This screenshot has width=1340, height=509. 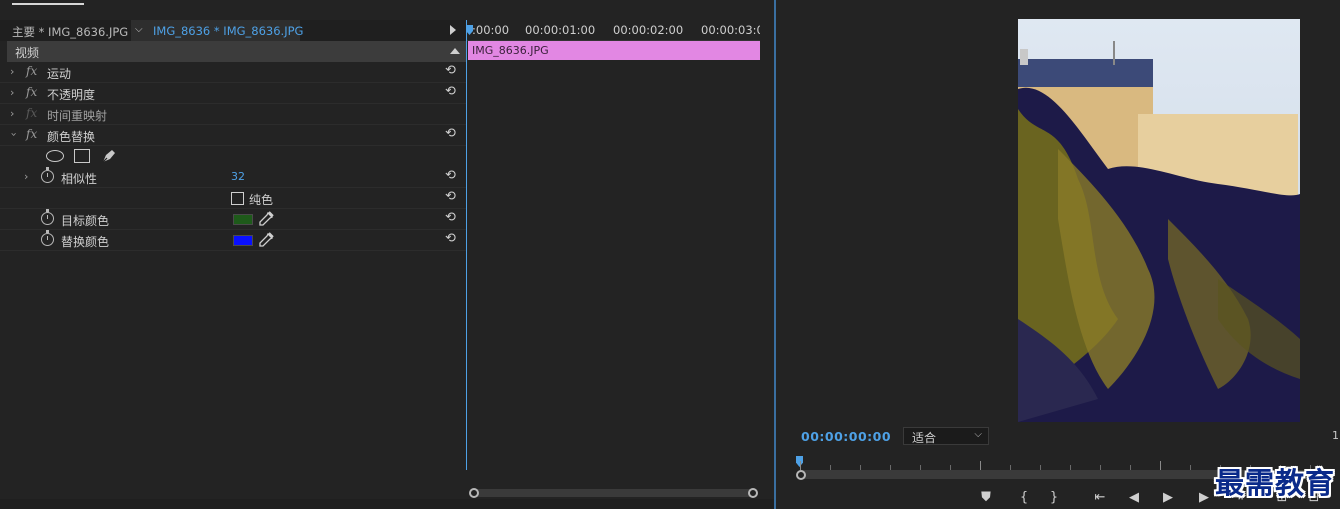 What do you see at coordinates (474, 493) in the screenshot?
I see `zoom-handle-left` at bounding box center [474, 493].